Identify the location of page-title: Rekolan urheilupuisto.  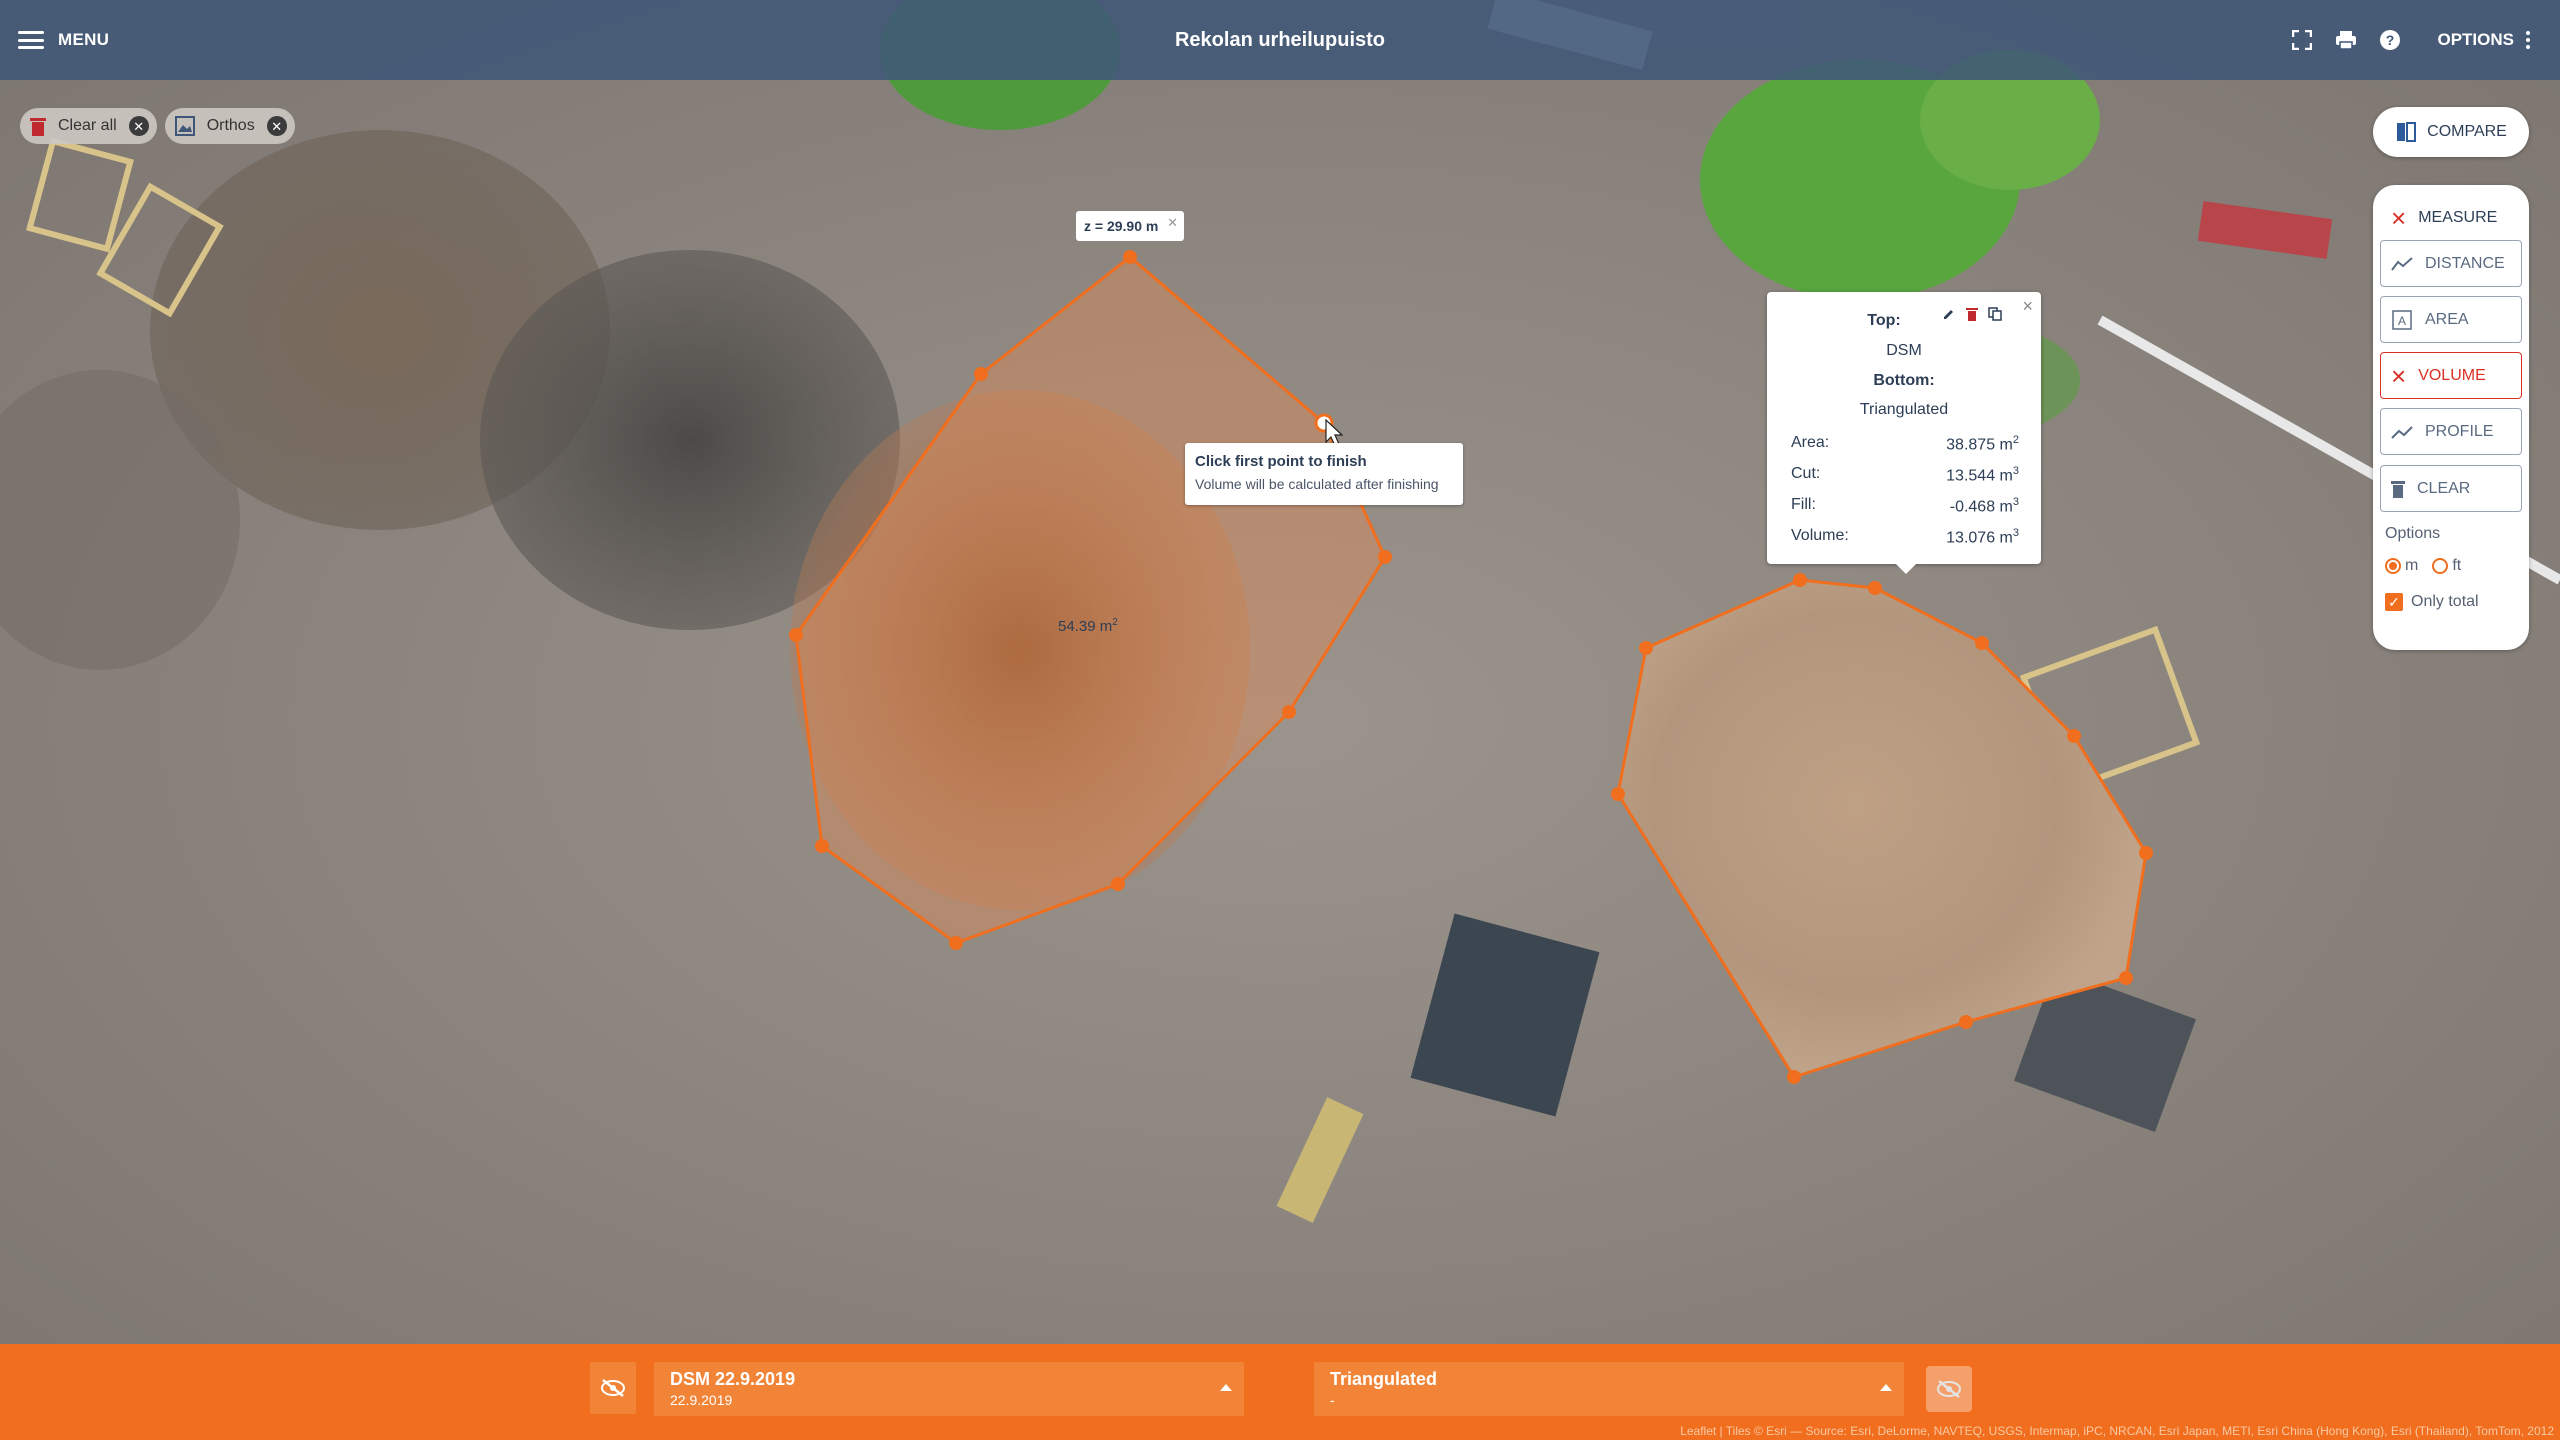
(1280, 40).